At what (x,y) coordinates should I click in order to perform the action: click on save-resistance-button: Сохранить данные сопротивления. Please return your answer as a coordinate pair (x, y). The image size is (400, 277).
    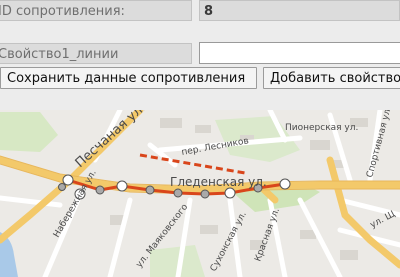
    Looking at the image, I should click on (128, 78).